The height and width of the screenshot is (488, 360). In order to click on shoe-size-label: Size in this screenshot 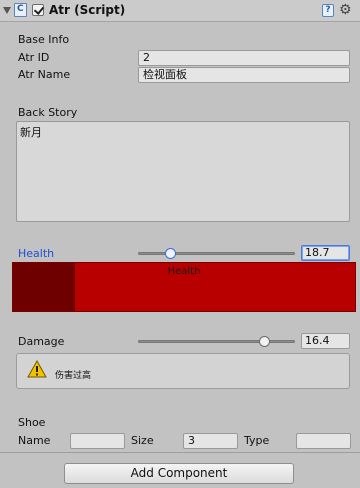, I will do `click(142, 440)`.